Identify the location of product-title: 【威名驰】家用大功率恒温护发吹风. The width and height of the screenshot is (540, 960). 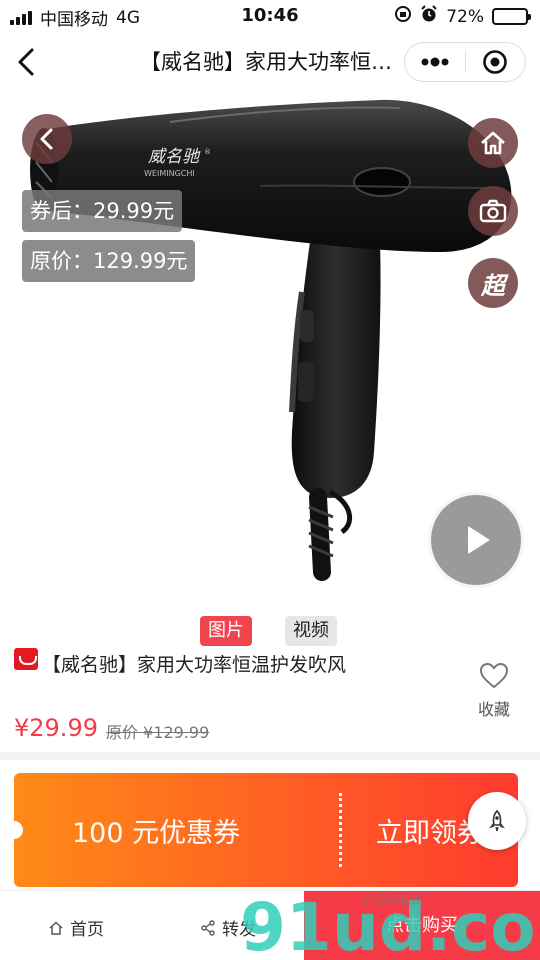
(194, 665).